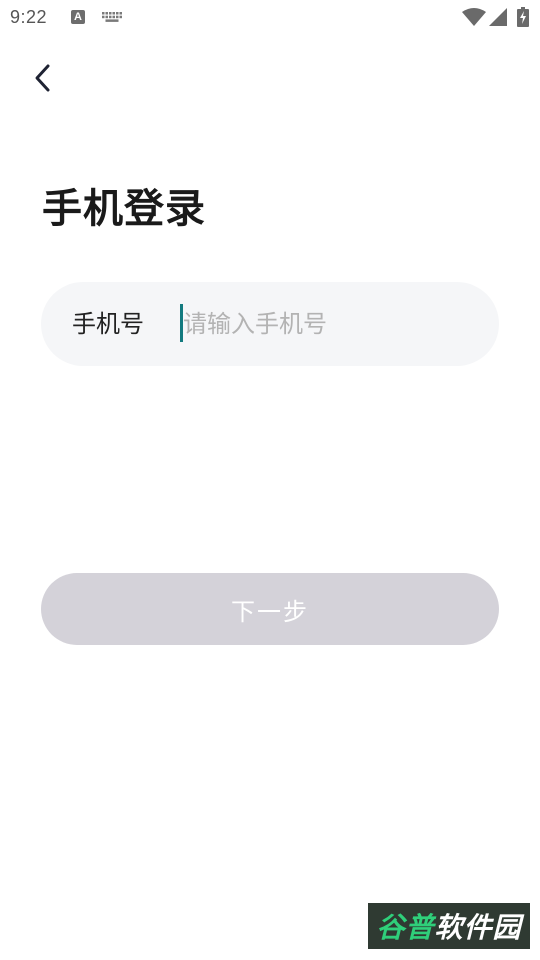 The width and height of the screenshot is (540, 960). Describe the element at coordinates (124, 209) in the screenshot. I see `page-title: 手机登录` at that location.